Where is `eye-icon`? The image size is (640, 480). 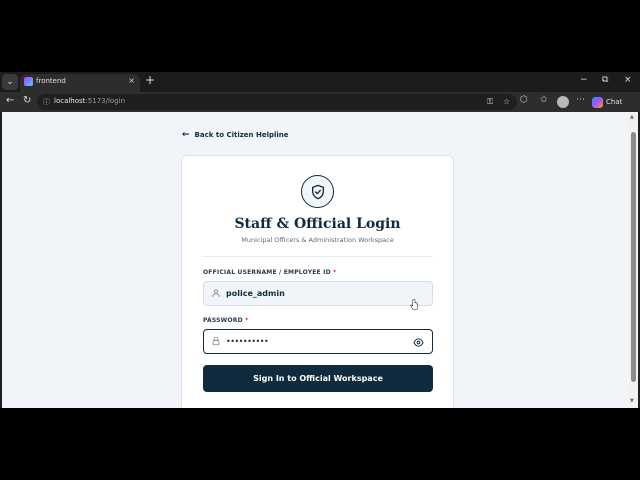
eye-icon is located at coordinates (418, 342).